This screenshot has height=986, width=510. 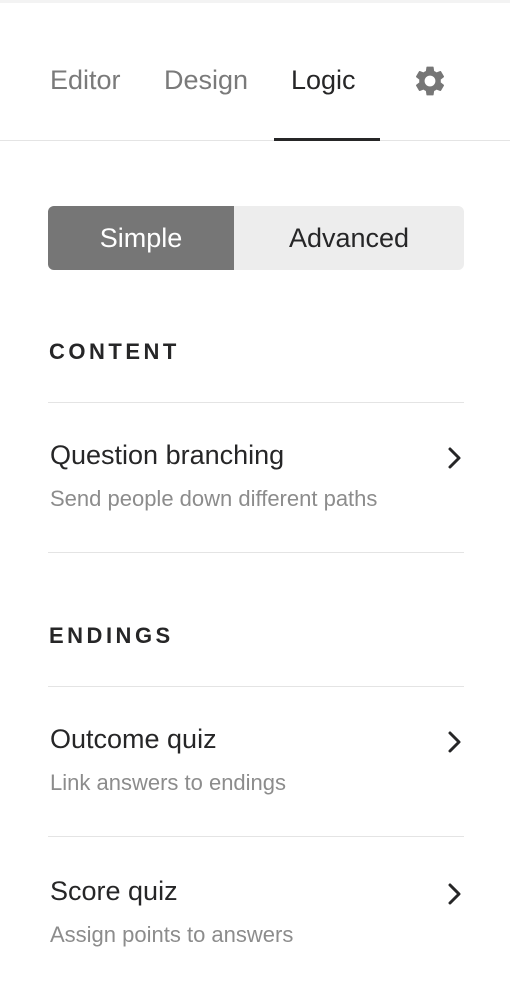 I want to click on simple-mode-button: Simple, so click(x=141, y=238).